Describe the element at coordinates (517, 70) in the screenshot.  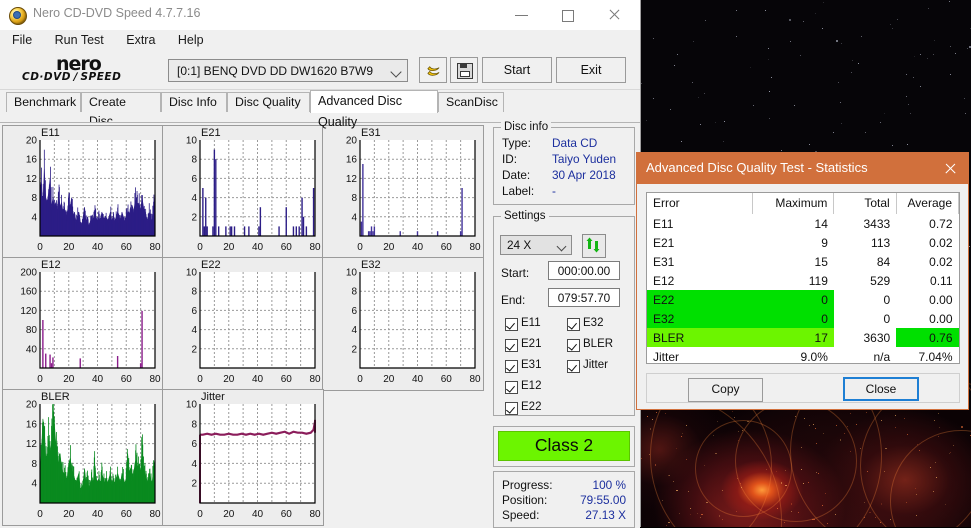
I see `start-button: Start` at that location.